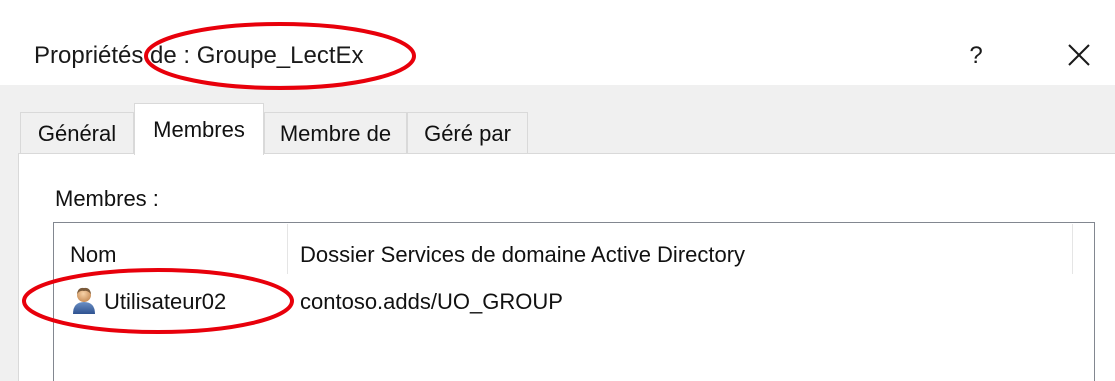 Image resolution: width=1115 pixels, height=381 pixels. I want to click on tab-label: Général, so click(77, 133).